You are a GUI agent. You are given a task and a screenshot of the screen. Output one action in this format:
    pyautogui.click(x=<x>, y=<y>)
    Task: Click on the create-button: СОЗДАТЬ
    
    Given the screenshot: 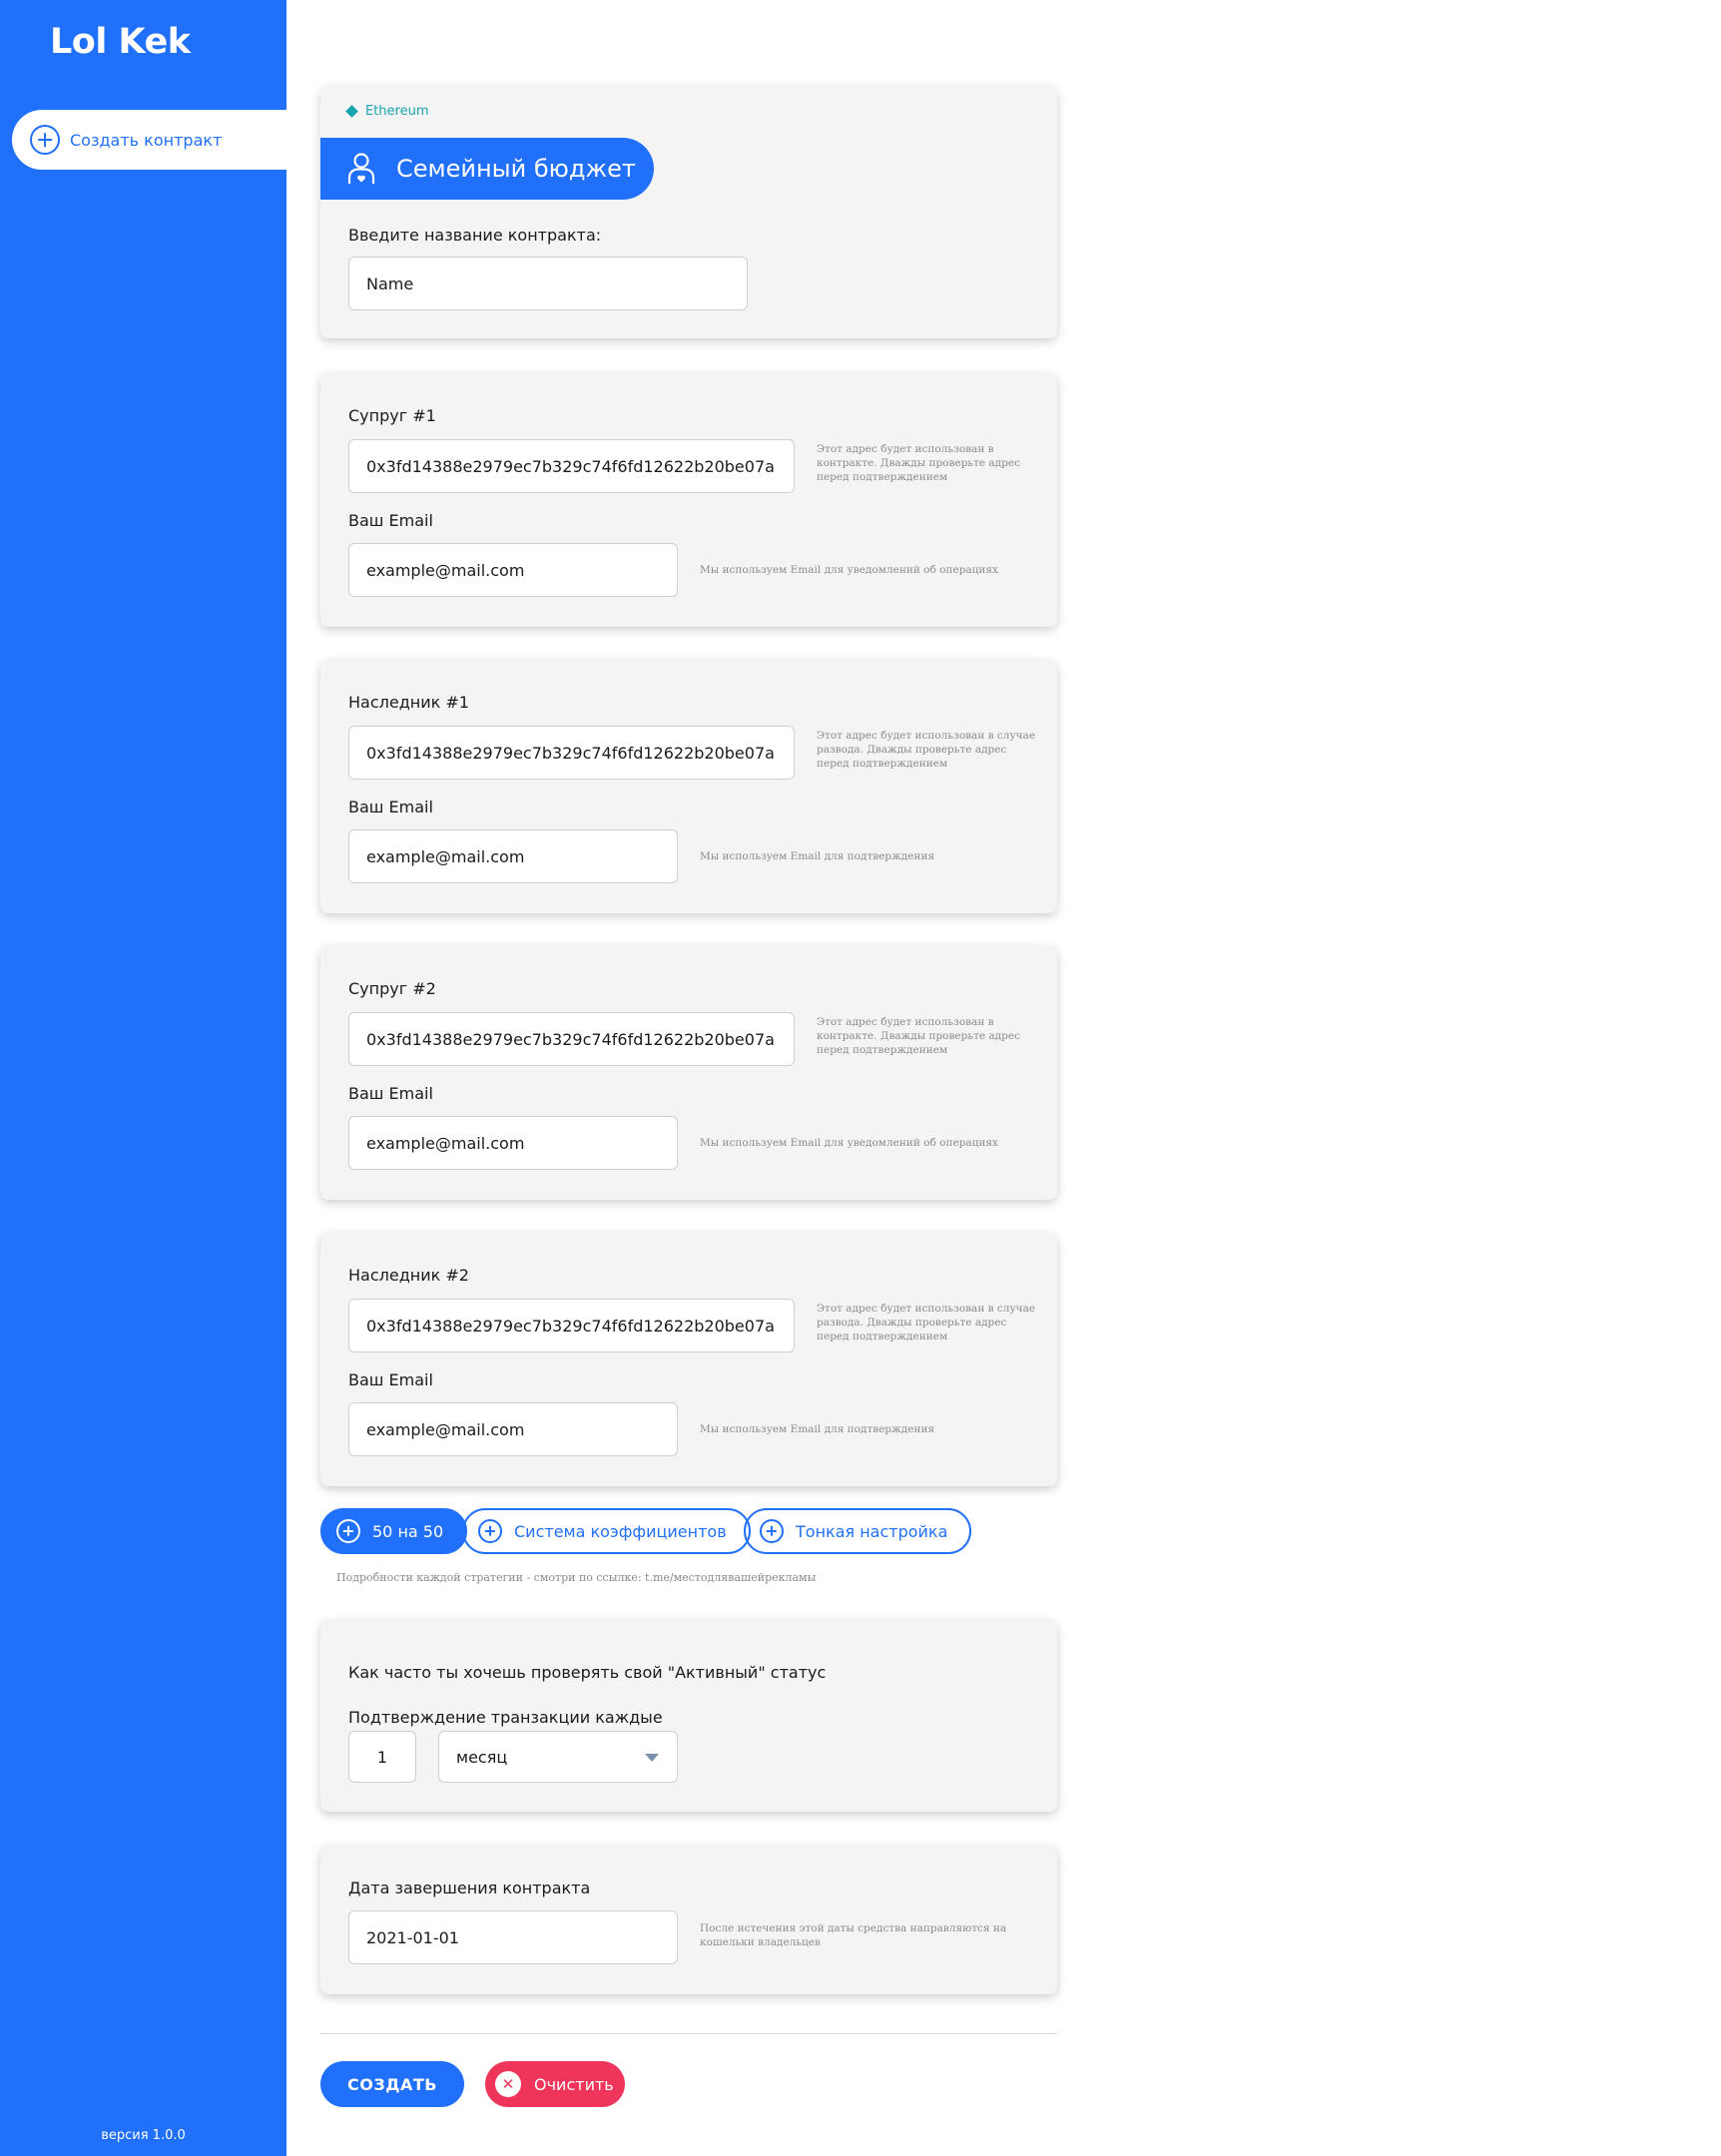 What is the action you would take?
    pyautogui.click(x=392, y=2084)
    